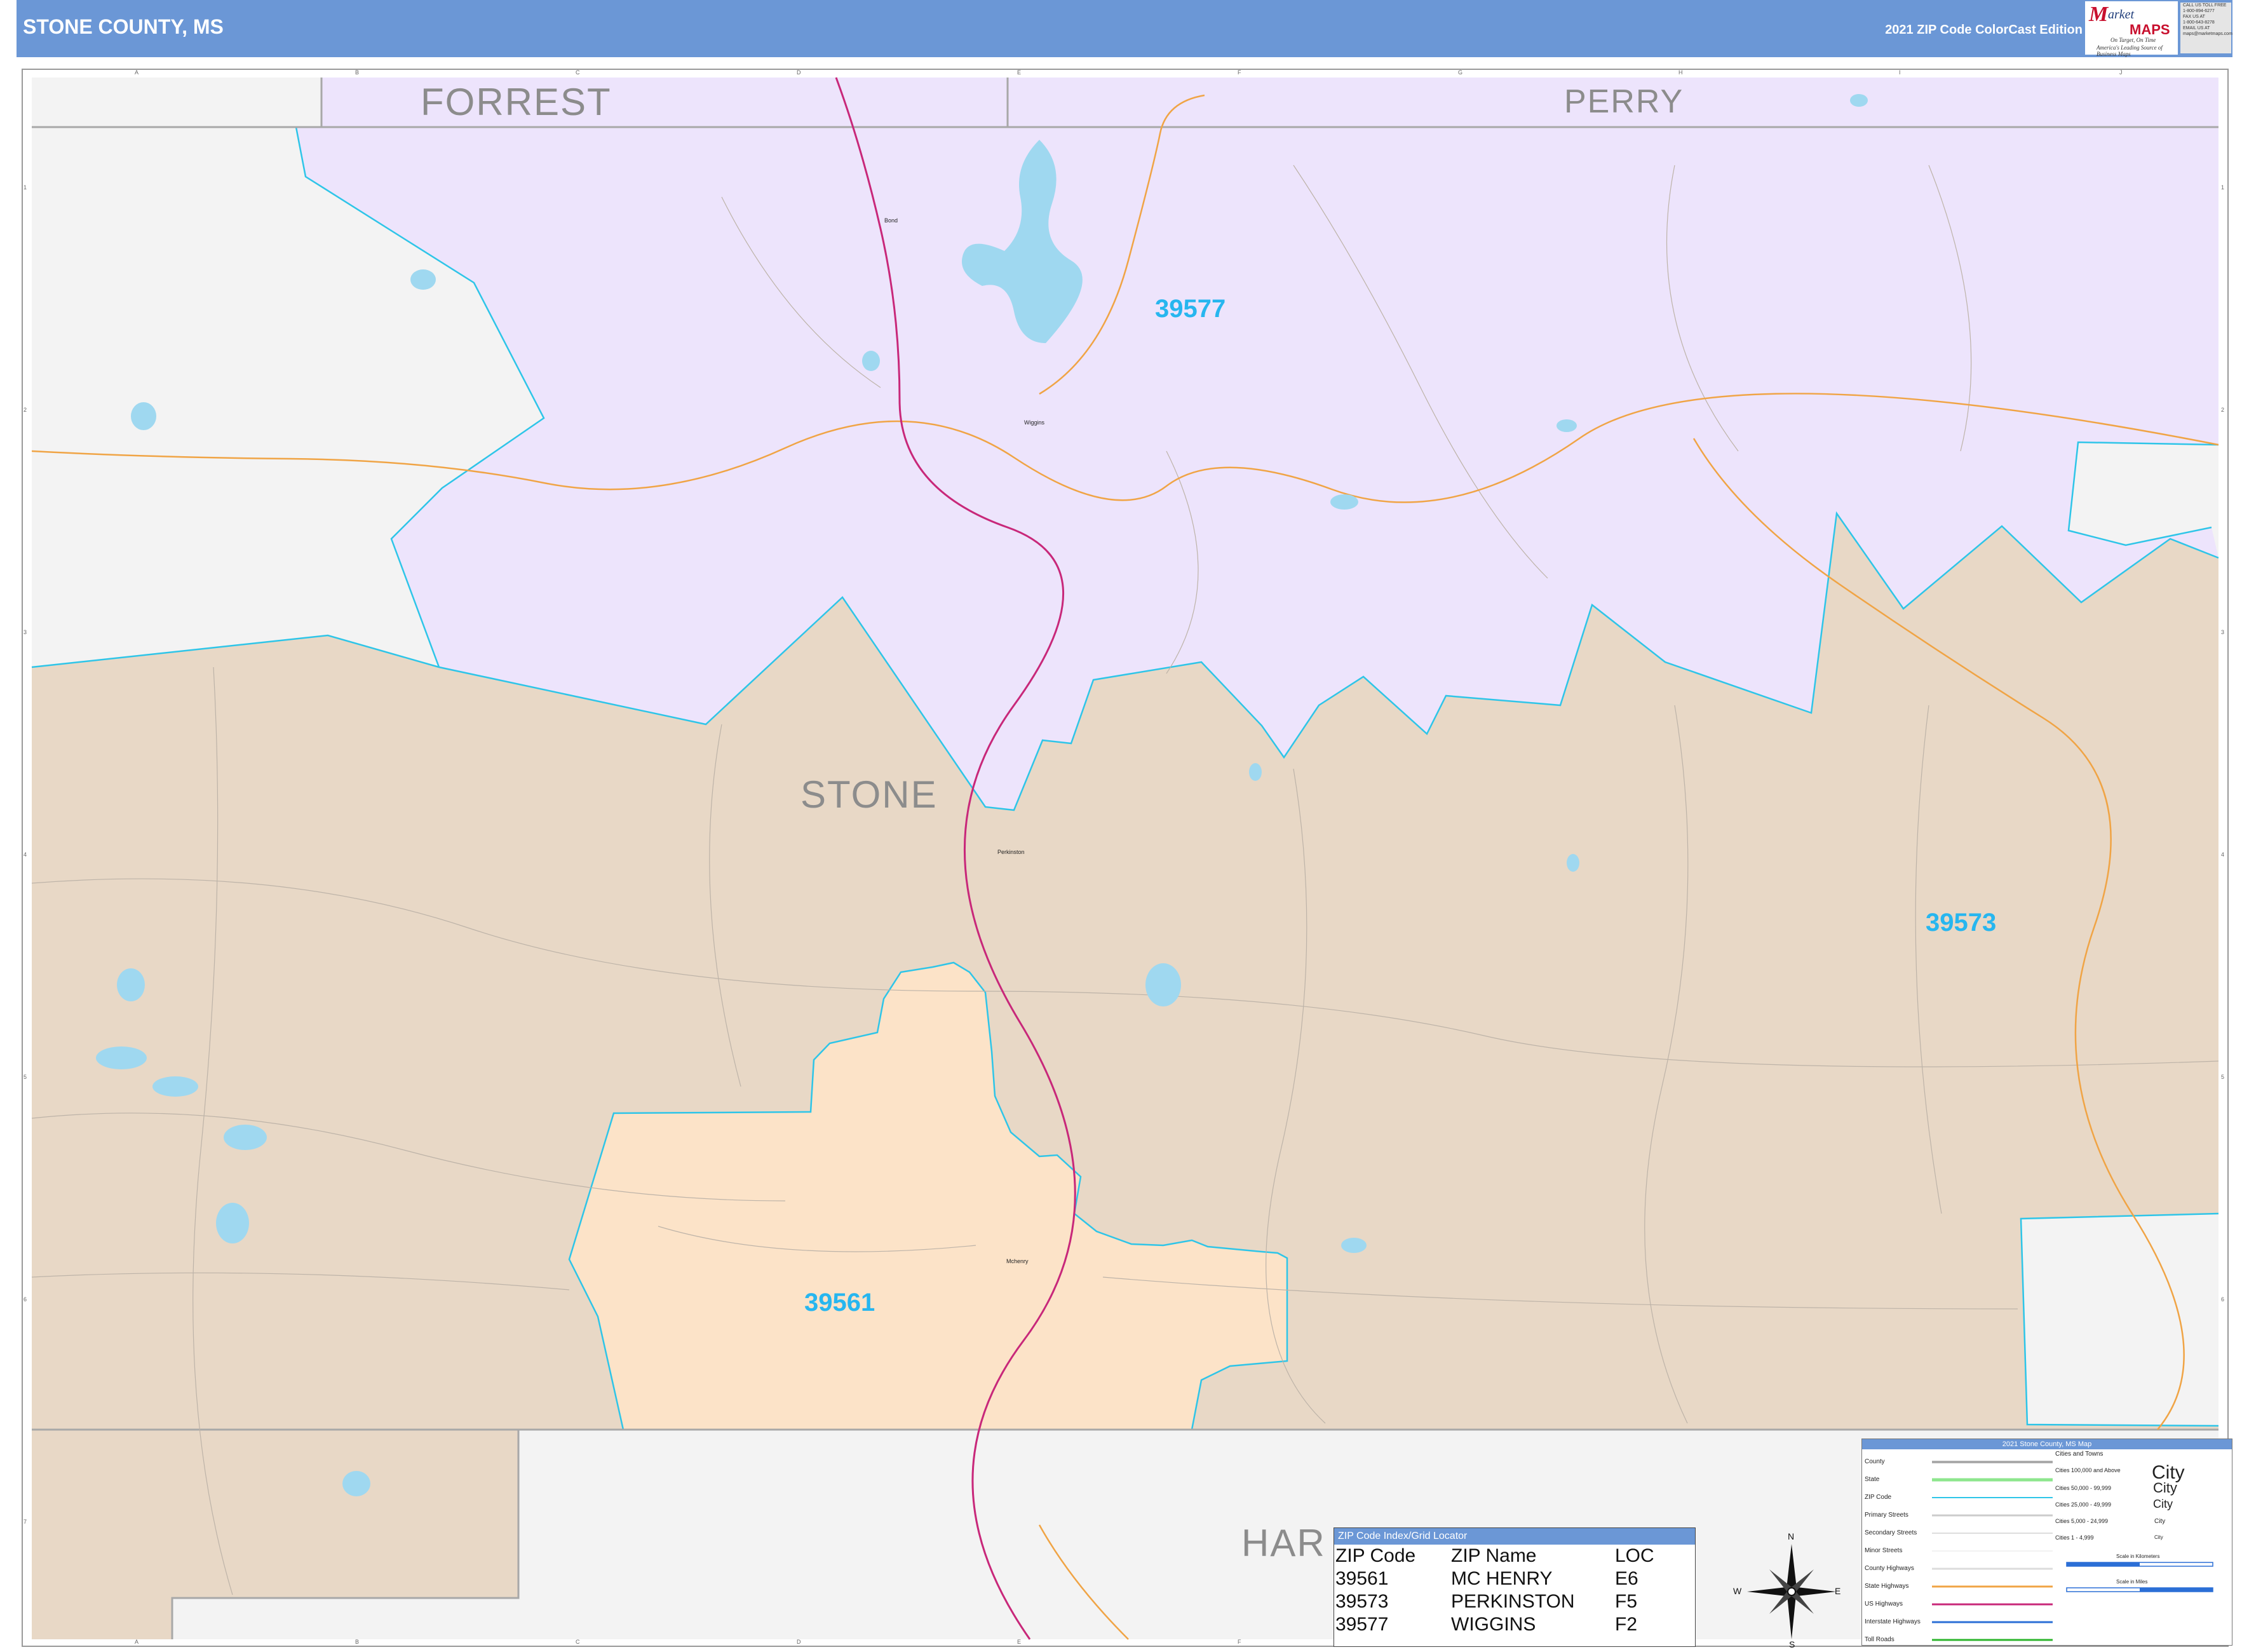  Describe the element at coordinates (1891, 1533) in the screenshot. I see `legend-item: Secondary Streets` at that location.